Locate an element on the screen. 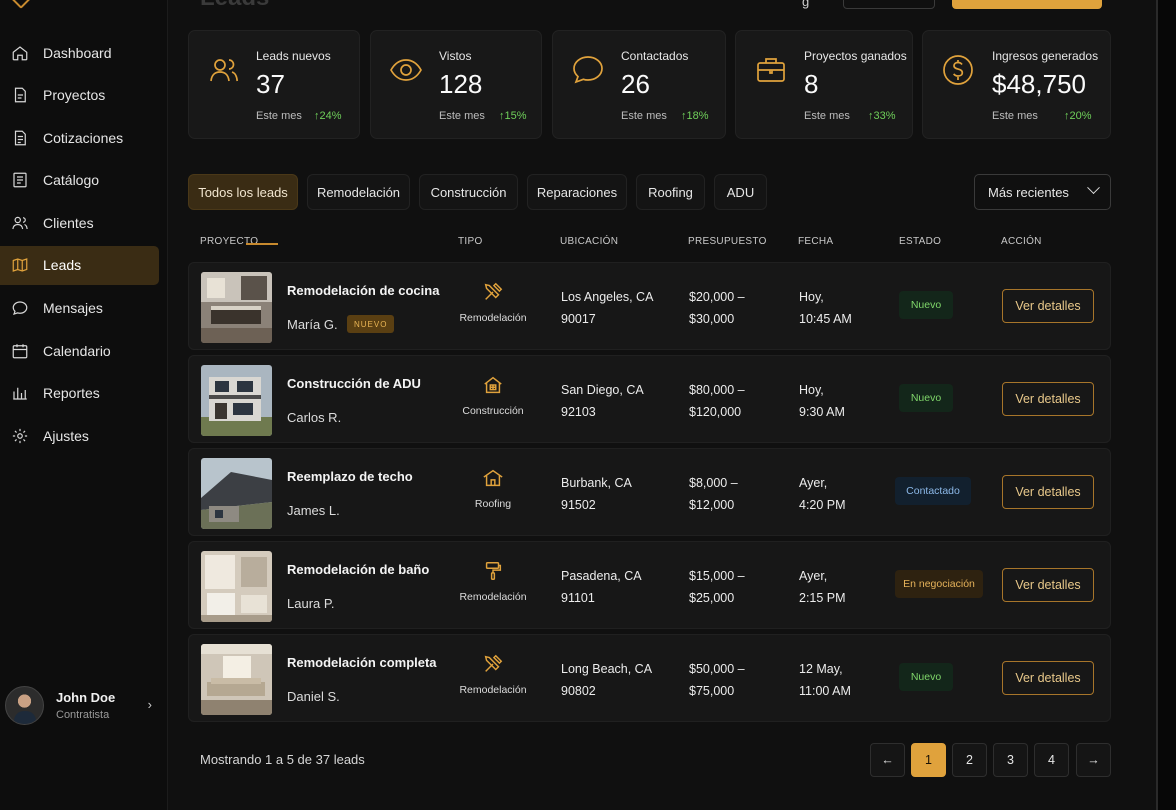 The height and width of the screenshot is (810, 1176). calendar-icon is located at coordinates (20, 351).